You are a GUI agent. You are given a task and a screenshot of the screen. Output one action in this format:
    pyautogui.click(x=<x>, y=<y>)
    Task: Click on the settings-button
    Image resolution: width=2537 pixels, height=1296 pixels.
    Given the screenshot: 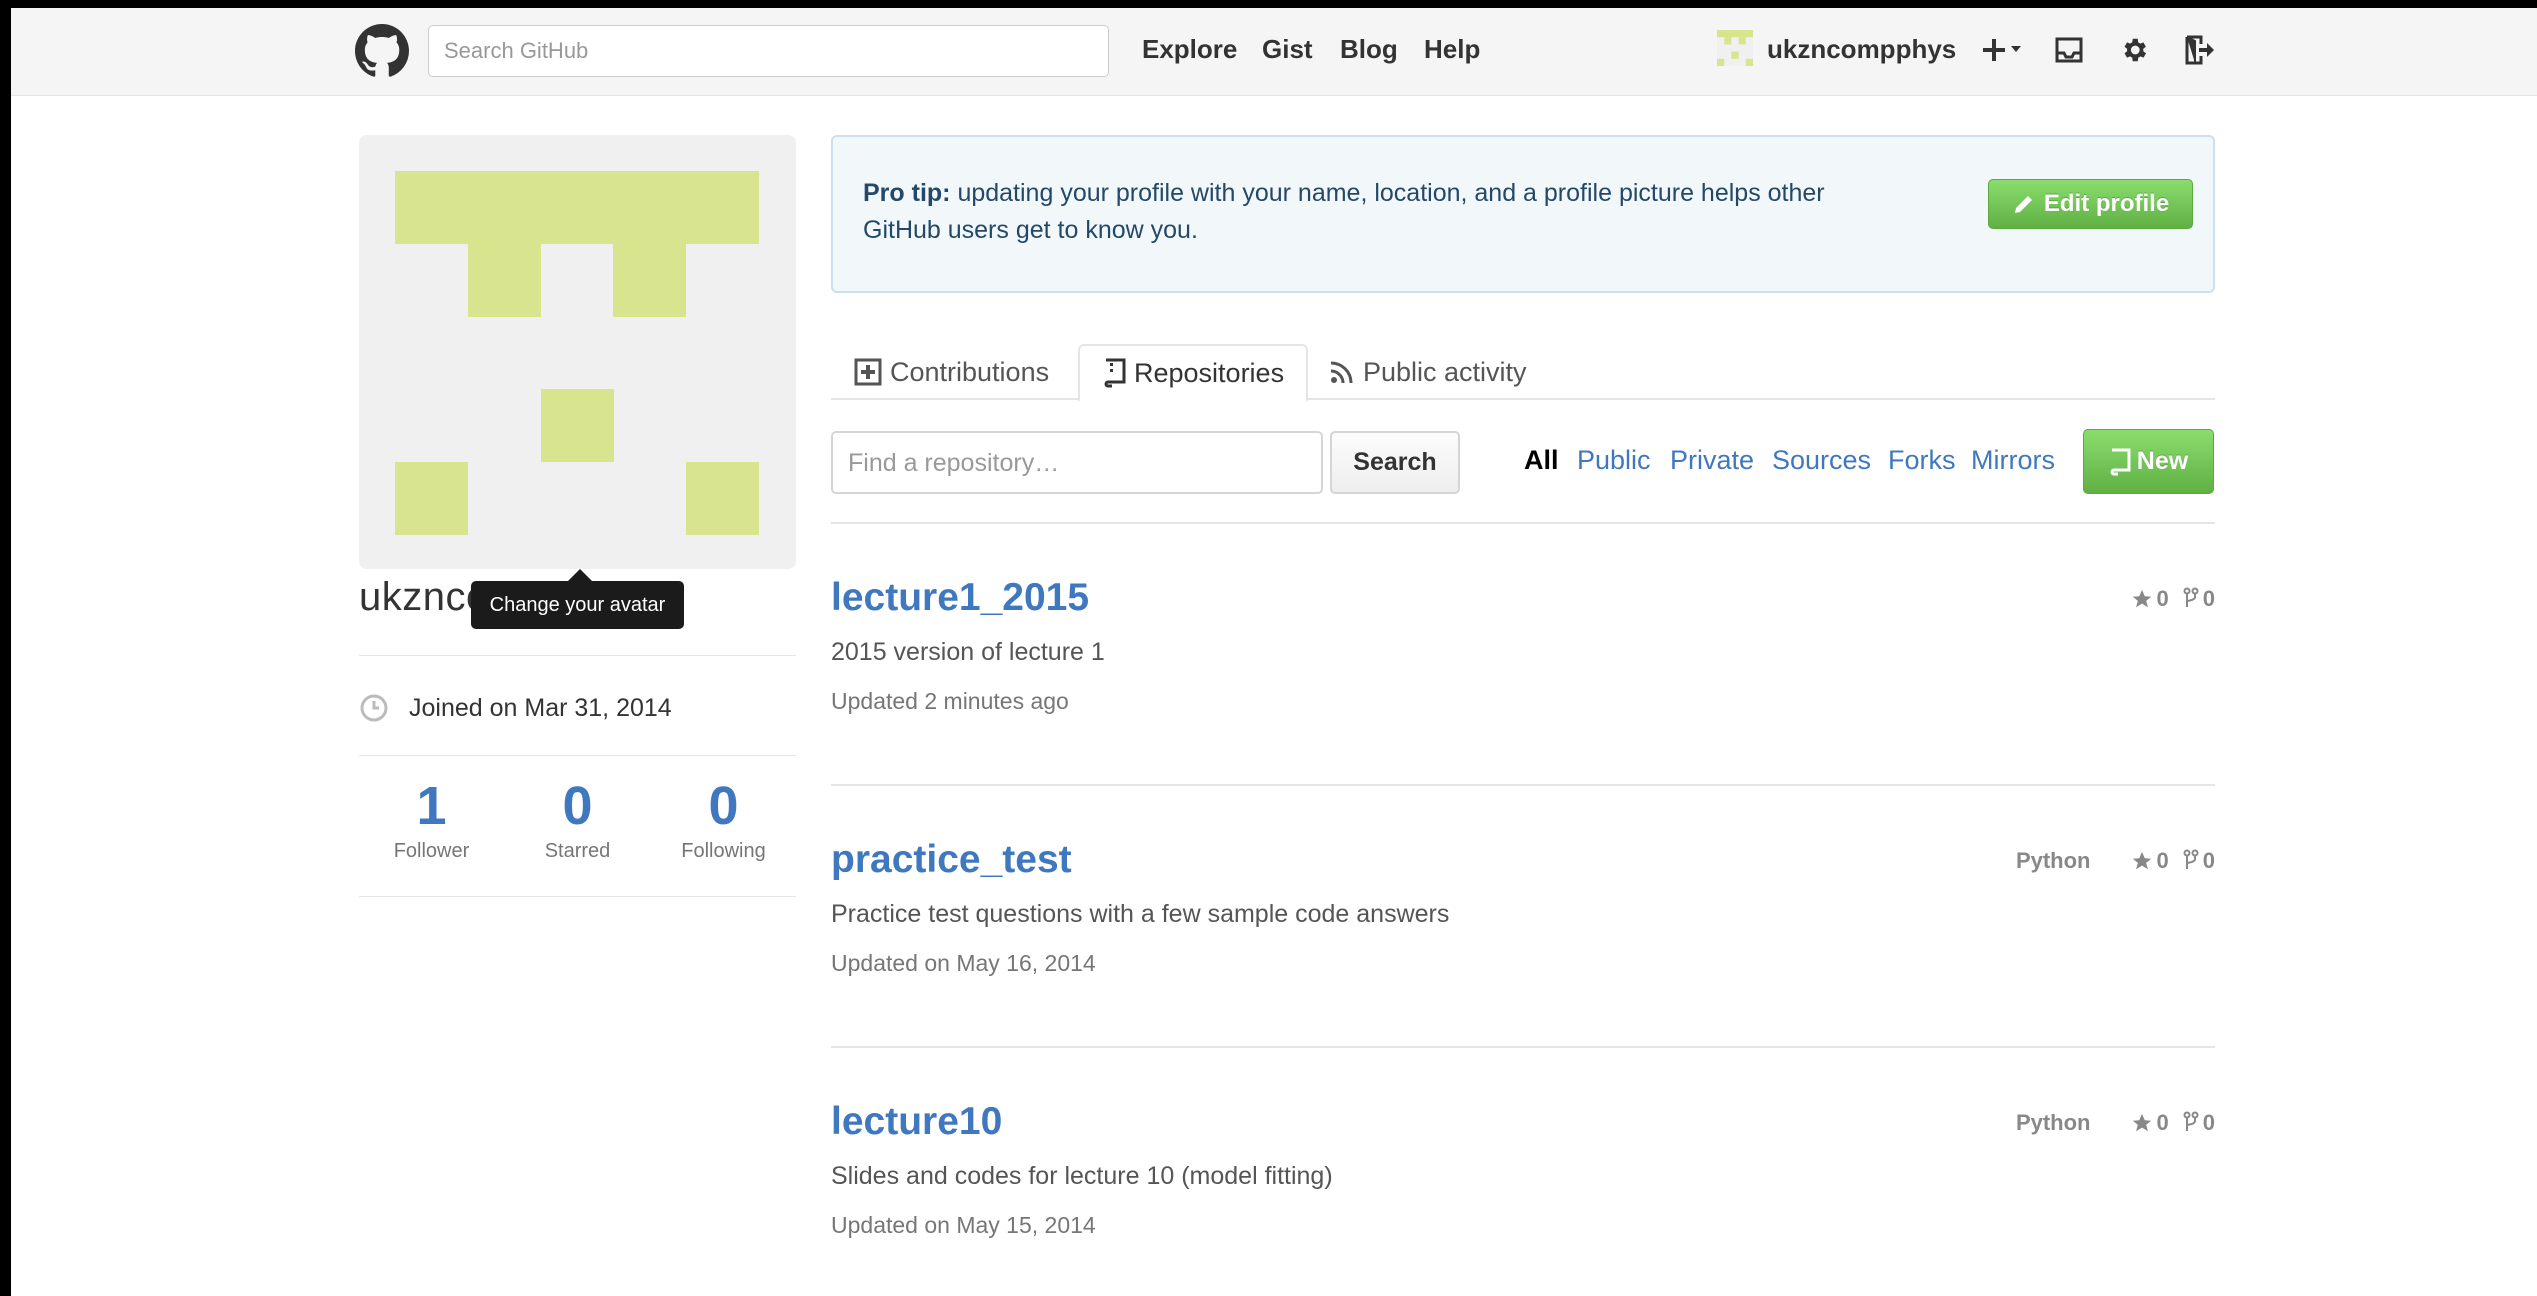 What is the action you would take?
    pyautogui.click(x=2134, y=50)
    